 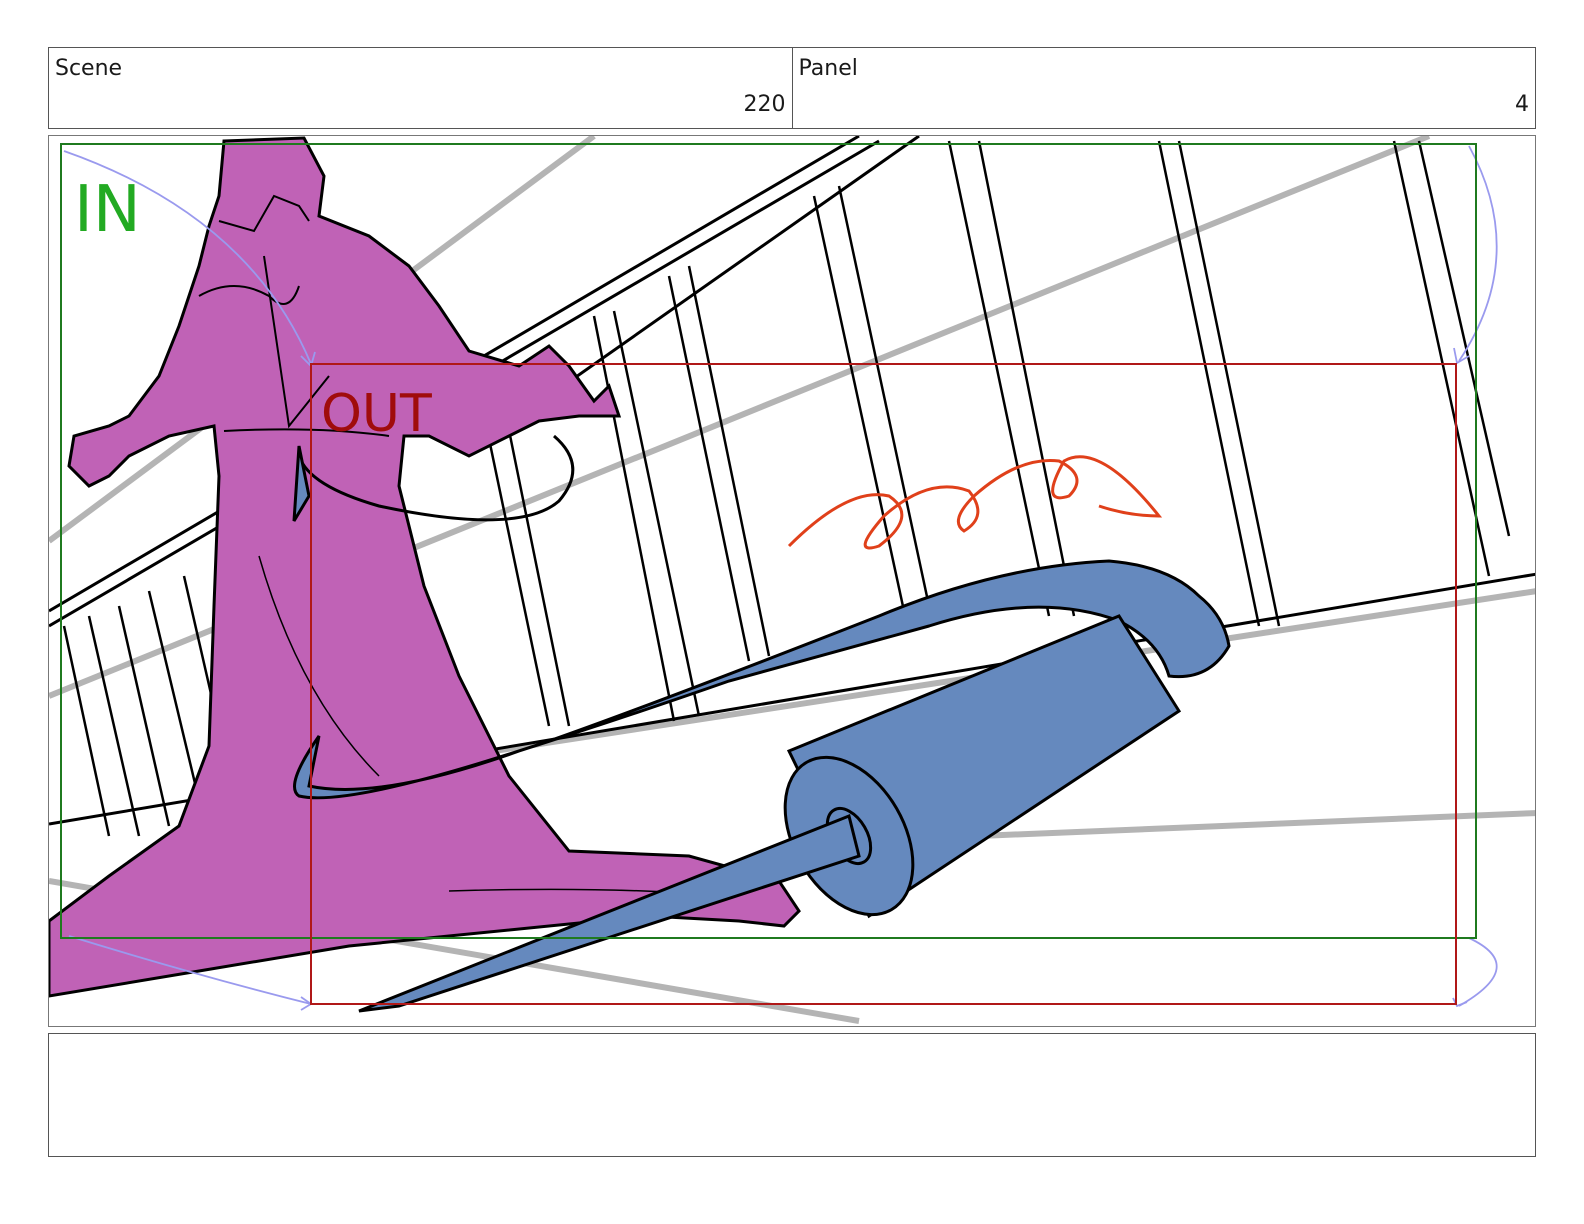 What do you see at coordinates (107, 210) in the screenshot?
I see `in-frame-label: IN` at bounding box center [107, 210].